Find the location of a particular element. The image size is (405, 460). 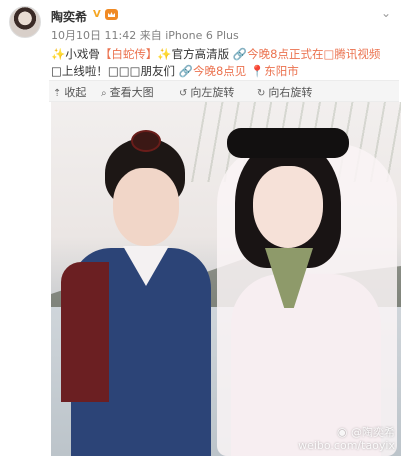

location-link: 东阳市 is located at coordinates (281, 71).